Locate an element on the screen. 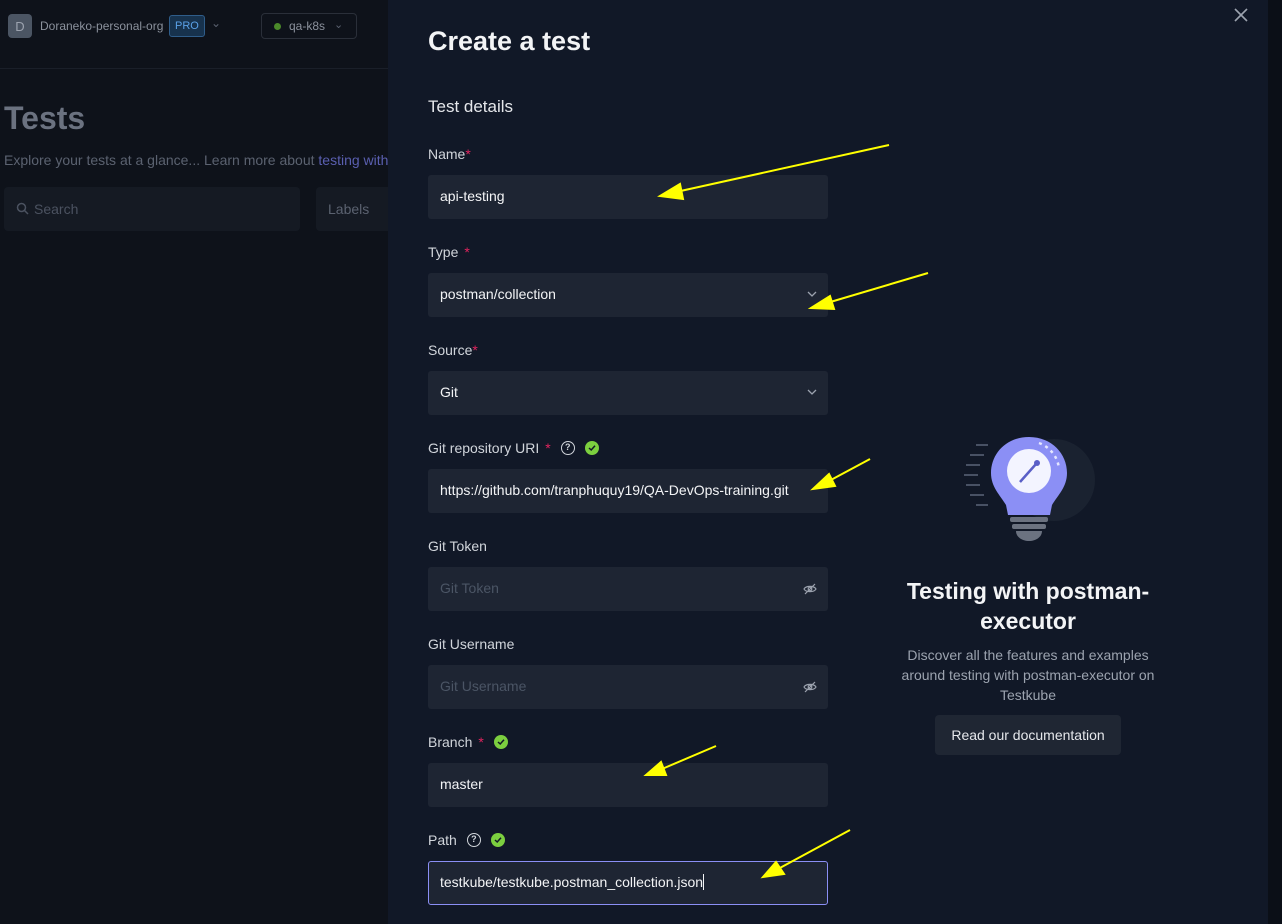  labels-filter-label: Labels is located at coordinates (349, 209).